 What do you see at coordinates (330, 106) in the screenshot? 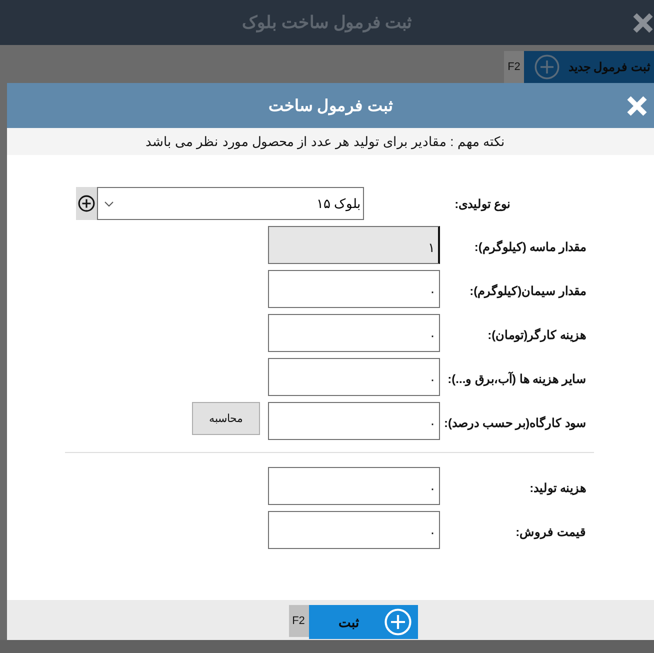
I see `dialog-title: ثبت فرمول ساخت` at bounding box center [330, 106].